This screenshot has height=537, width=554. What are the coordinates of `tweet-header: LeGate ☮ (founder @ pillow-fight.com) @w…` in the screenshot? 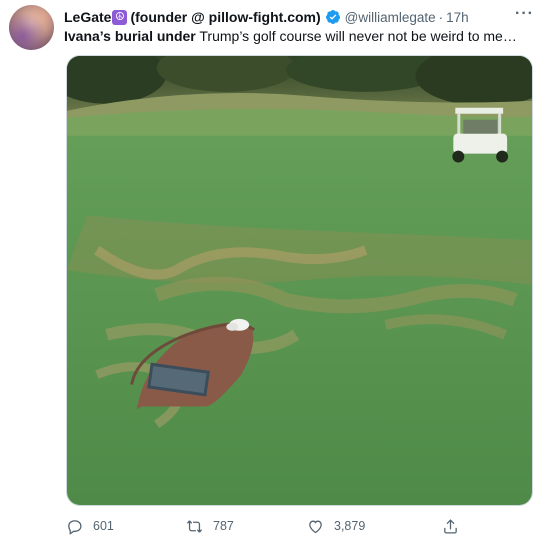 It's located at (299, 17).